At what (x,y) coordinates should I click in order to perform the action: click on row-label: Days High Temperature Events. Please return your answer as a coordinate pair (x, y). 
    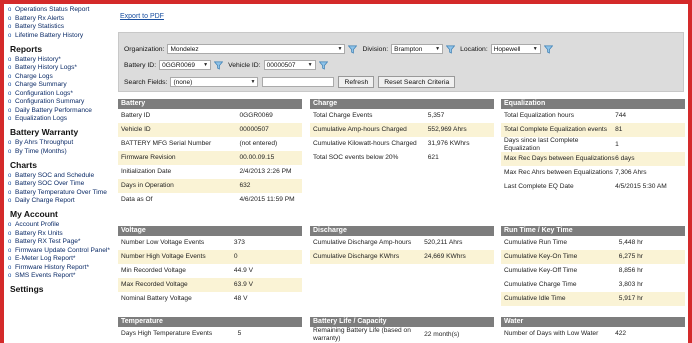
    Looking at the image, I should click on (167, 334).